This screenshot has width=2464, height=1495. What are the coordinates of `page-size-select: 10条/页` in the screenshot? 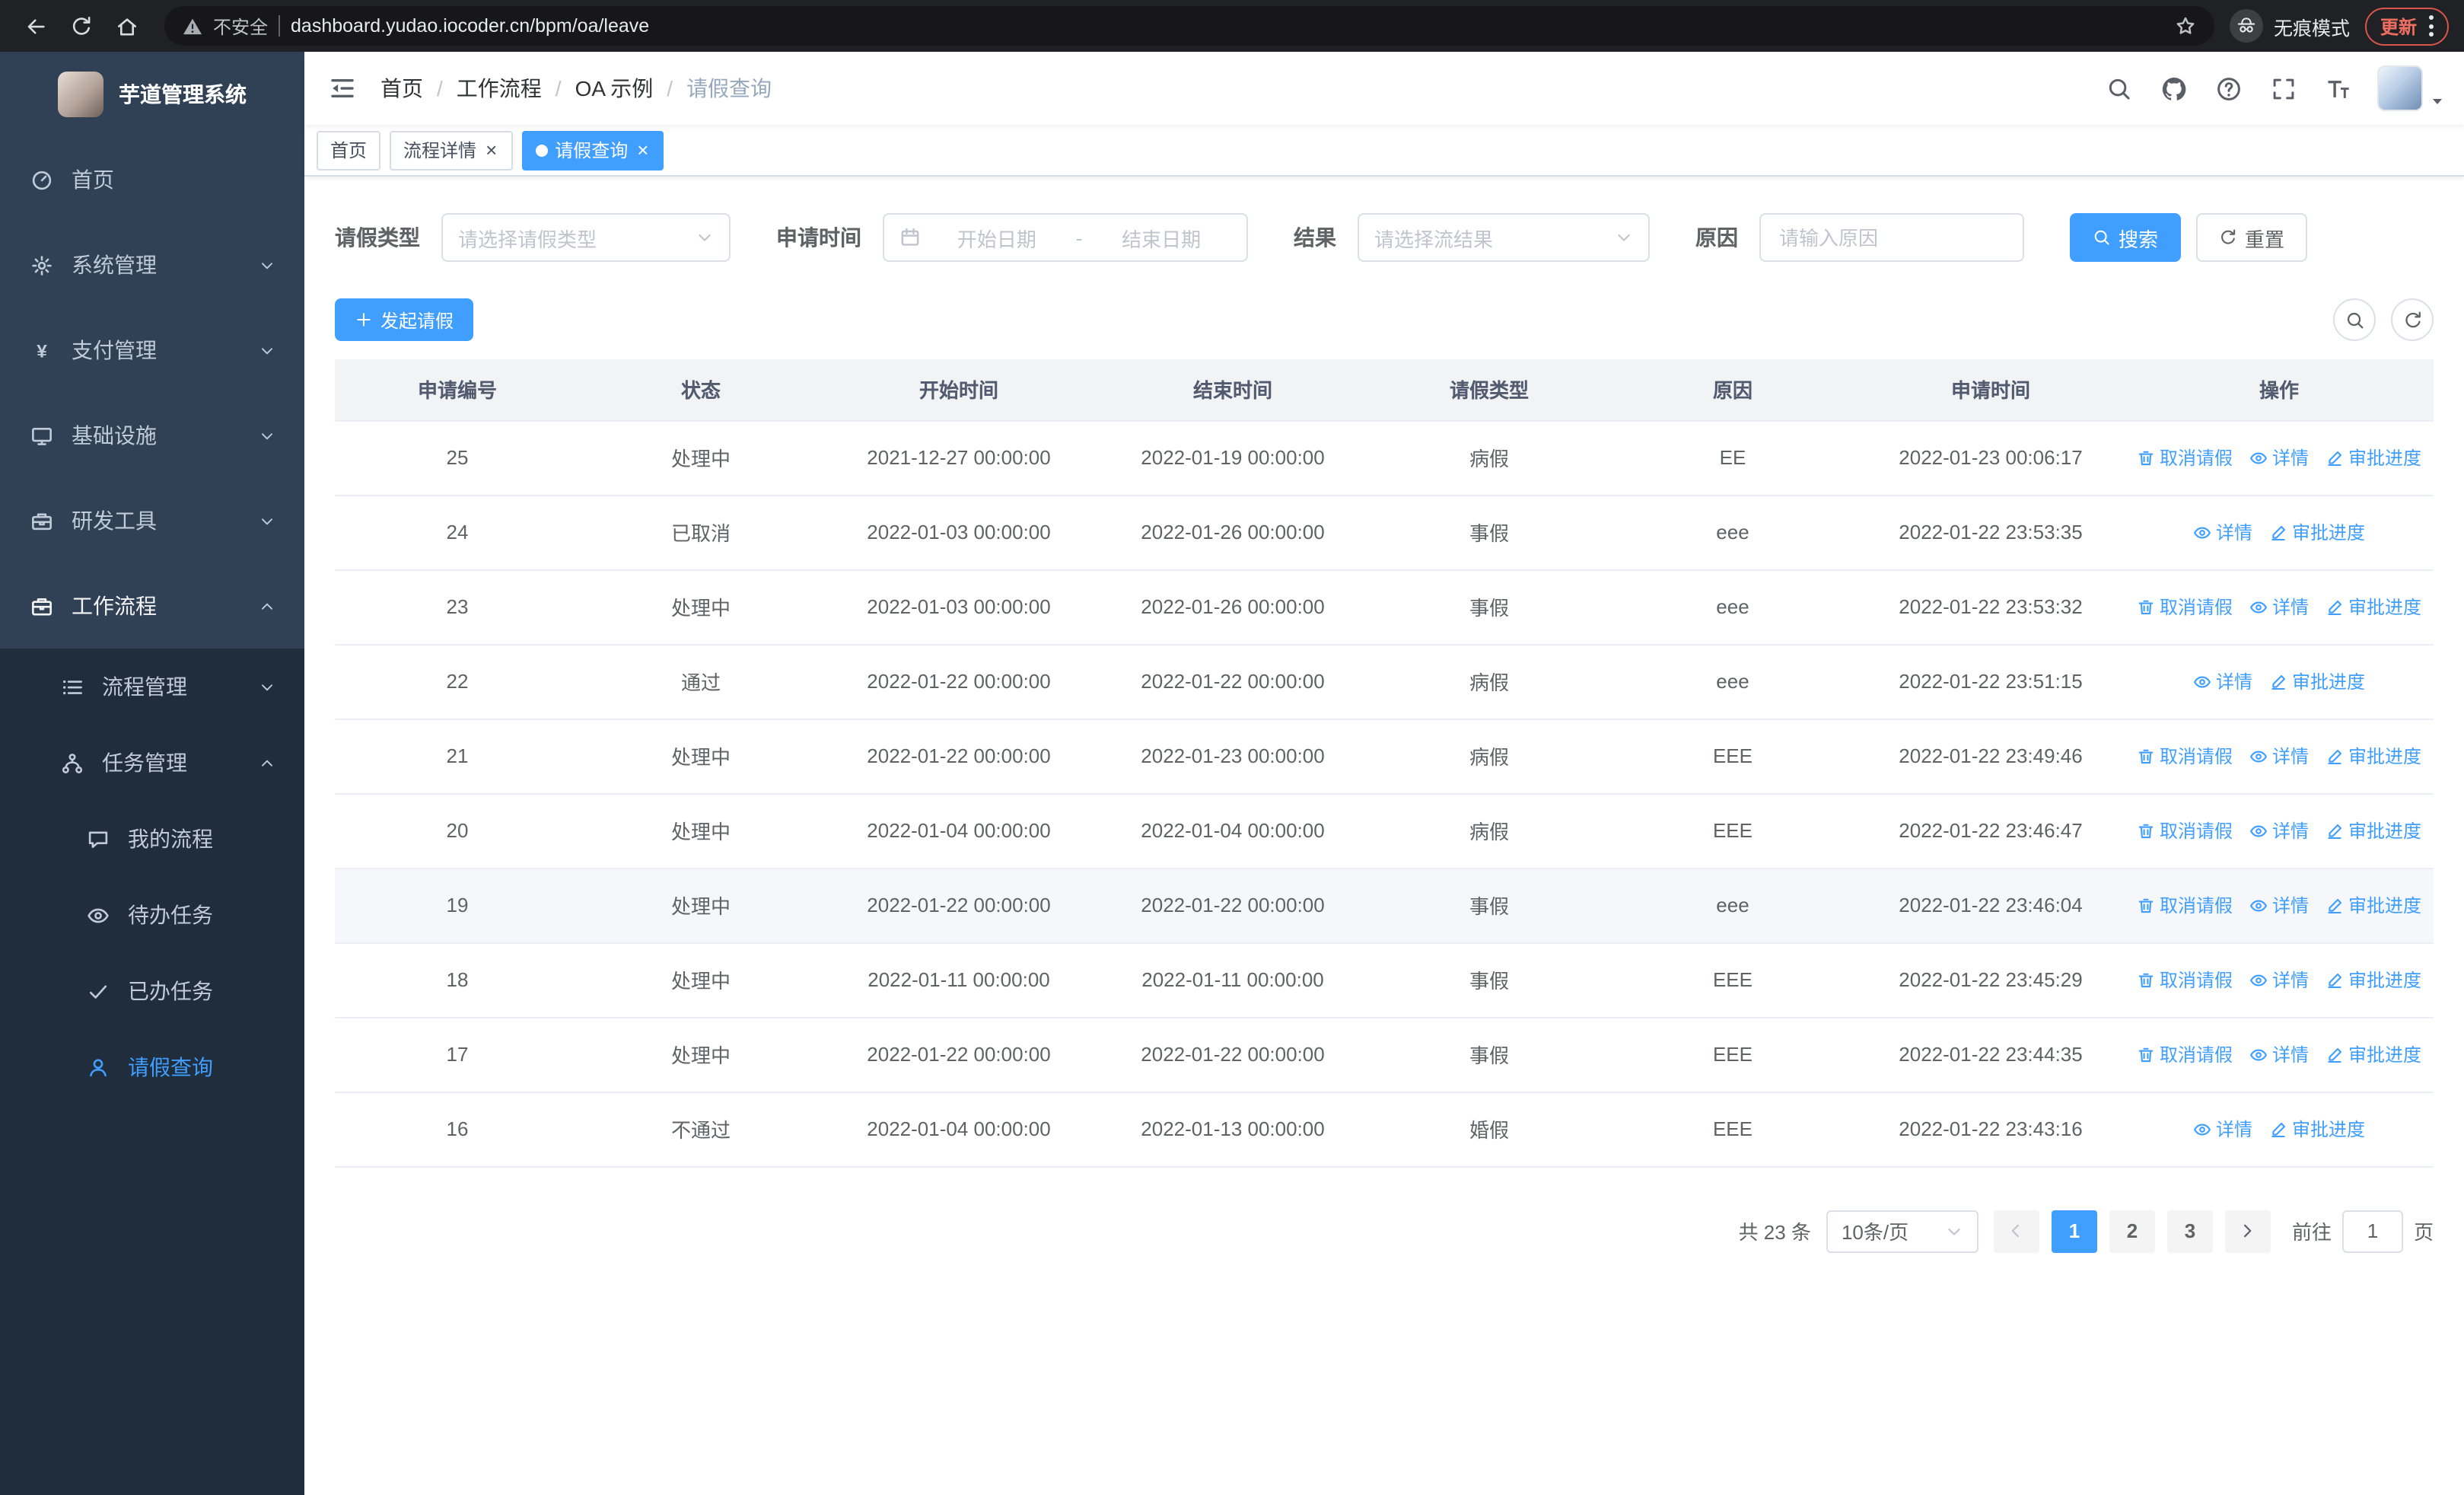 It's located at (1902, 1231).